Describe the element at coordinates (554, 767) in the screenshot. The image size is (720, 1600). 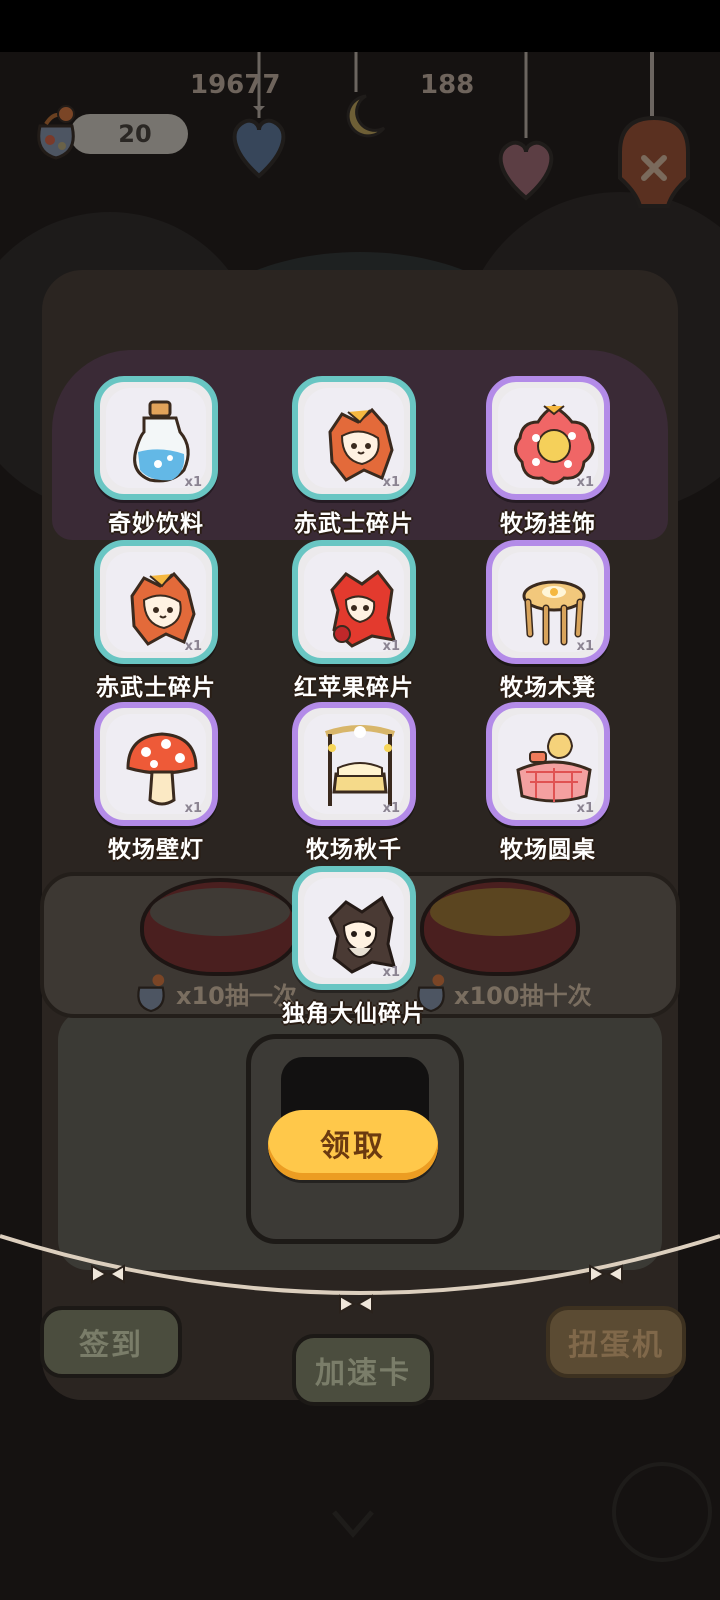
I see `round-table-icon` at that location.